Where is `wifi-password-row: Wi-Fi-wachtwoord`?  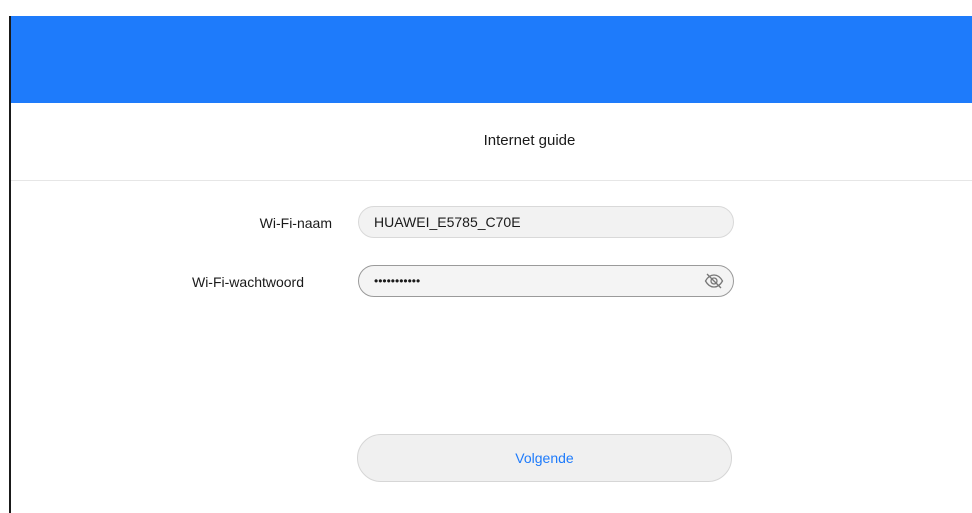
wifi-password-row: Wi-Fi-wachtwoord is located at coordinates (491, 282).